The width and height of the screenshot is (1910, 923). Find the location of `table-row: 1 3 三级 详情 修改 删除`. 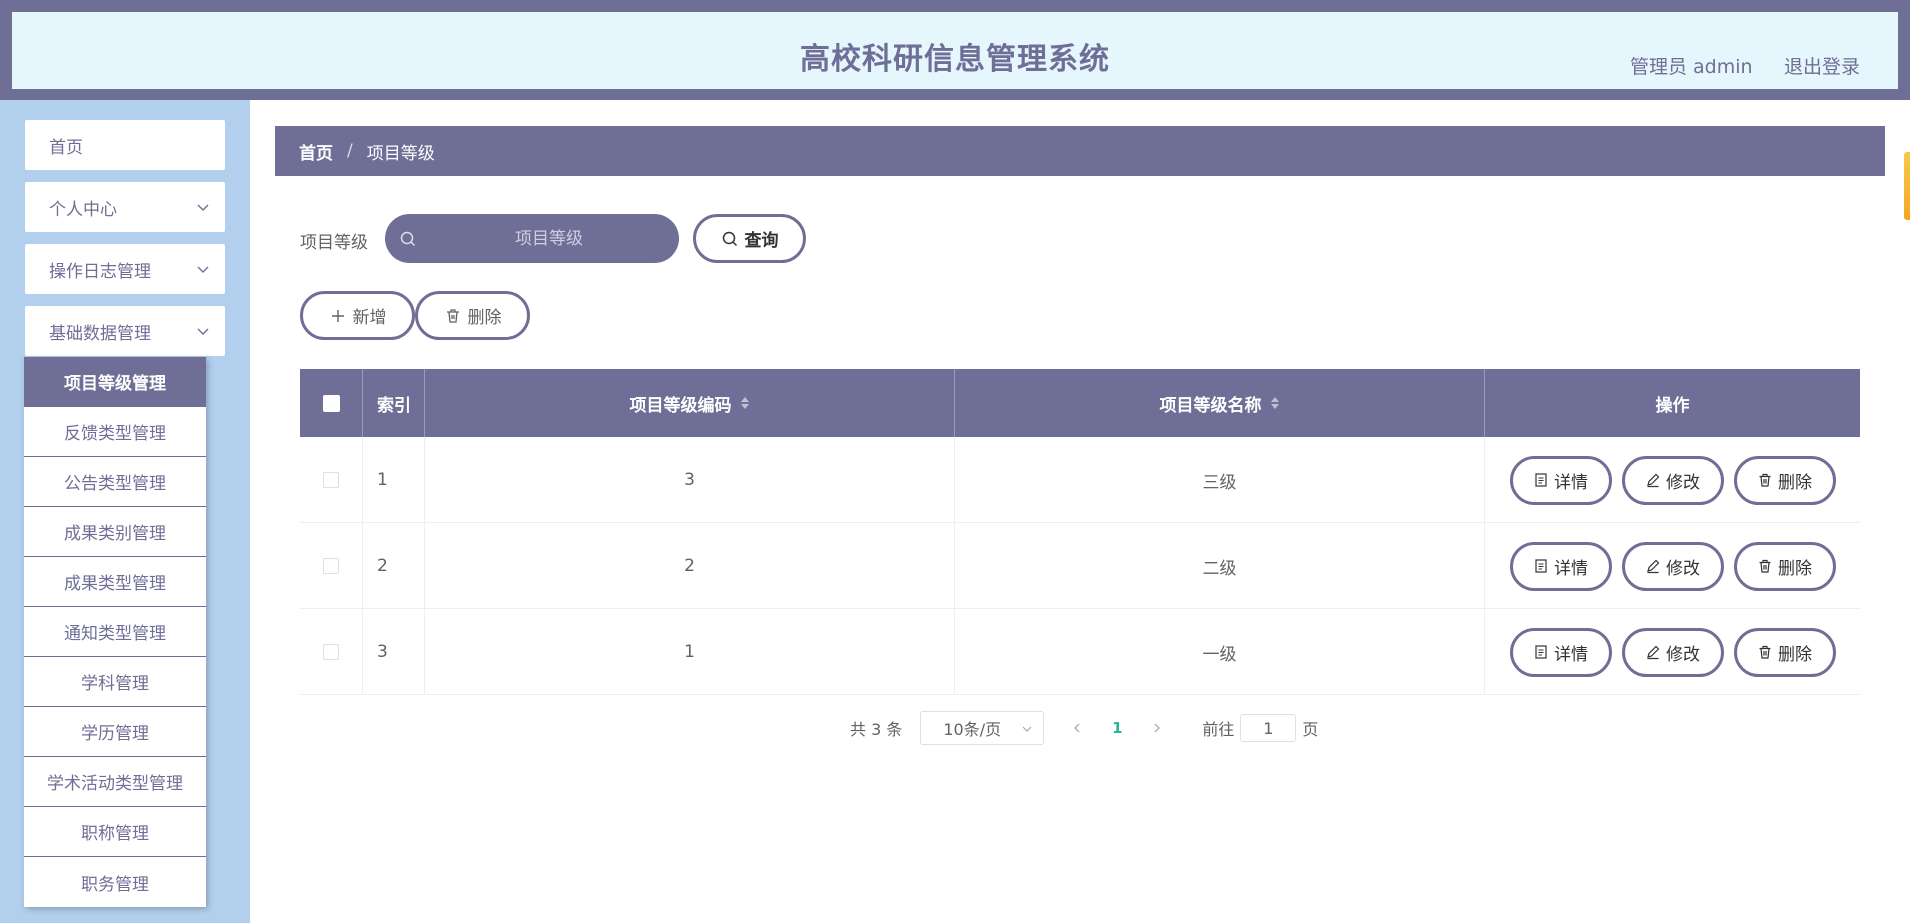

table-row: 1 3 三级 详情 修改 删除 is located at coordinates (1080, 480).